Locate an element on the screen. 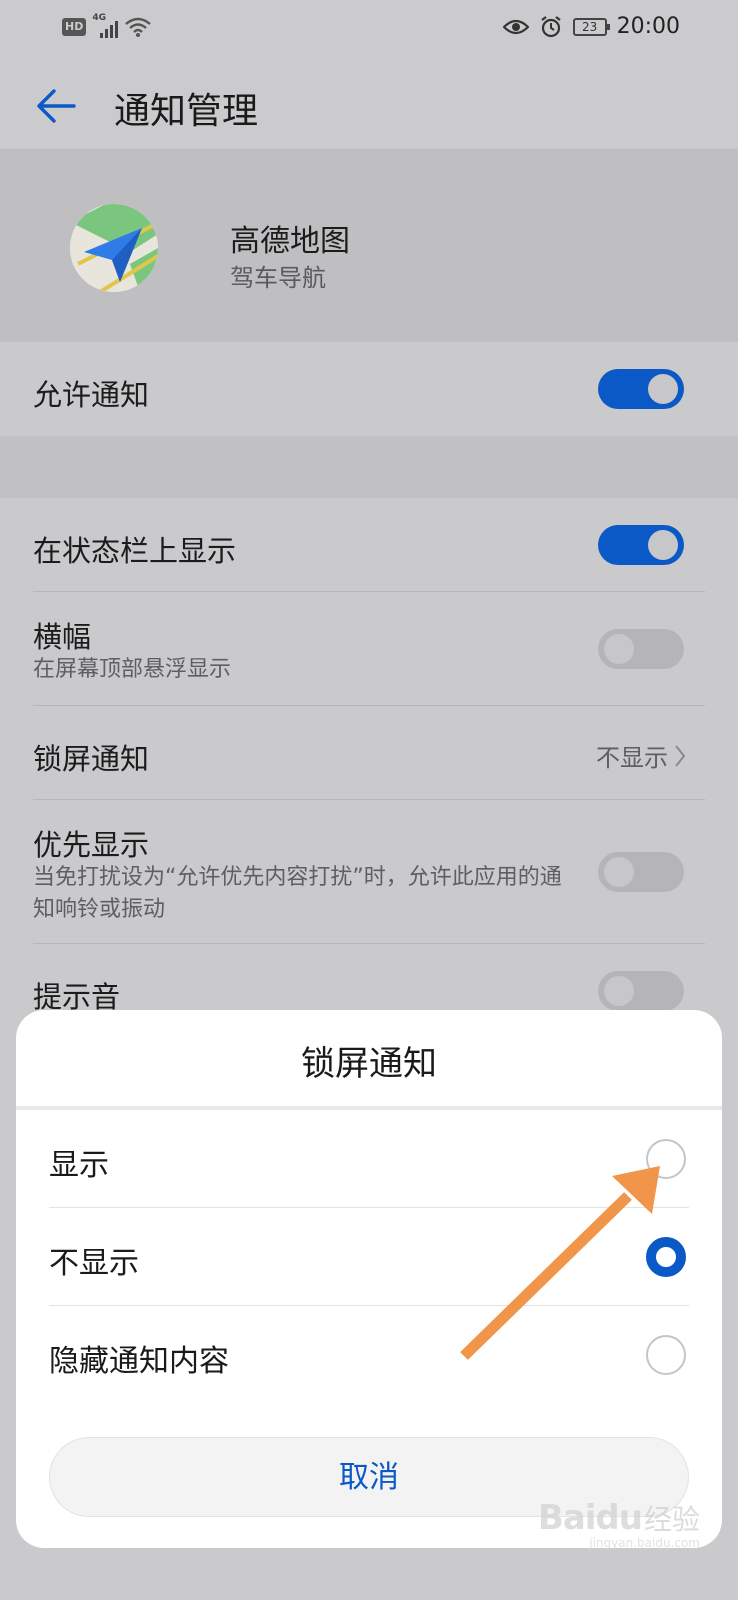 This screenshot has height=1600, width=738. baidu-watermark: Baidu 经验 jingyan.baidu.com is located at coordinates (618, 1524).